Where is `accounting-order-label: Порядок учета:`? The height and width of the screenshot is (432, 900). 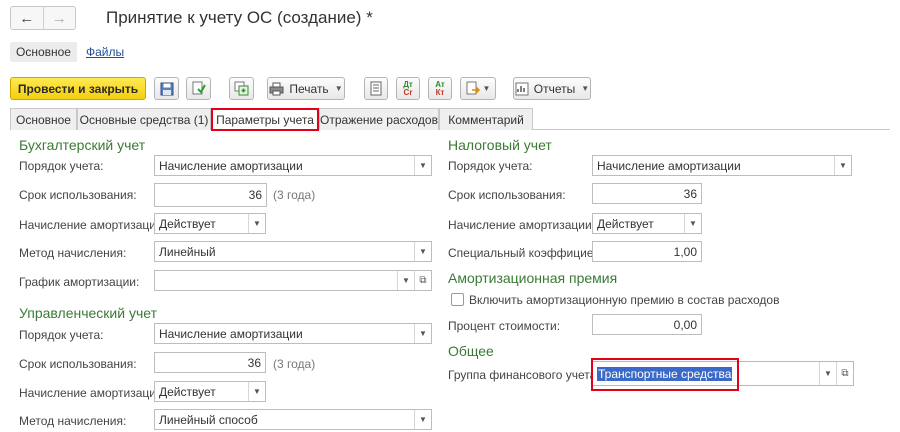
accounting-order-label: Порядок учета: is located at coordinates (61, 166).